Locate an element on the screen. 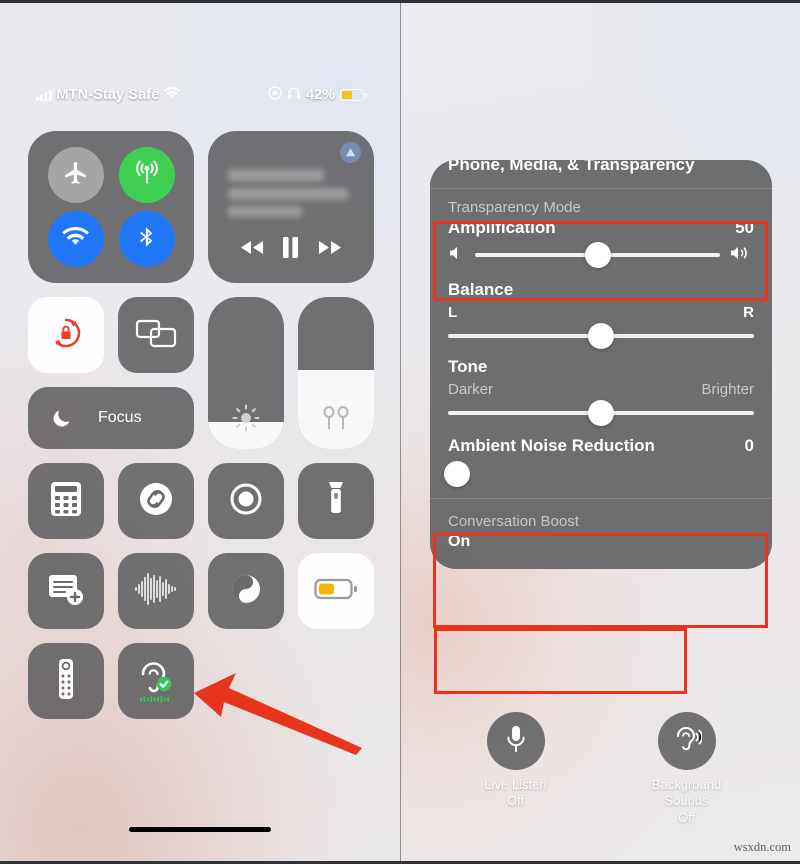 Image resolution: width=800 pixels, height=864 pixels. anr-label: Ambient Noise Reduction is located at coordinates (551, 445).